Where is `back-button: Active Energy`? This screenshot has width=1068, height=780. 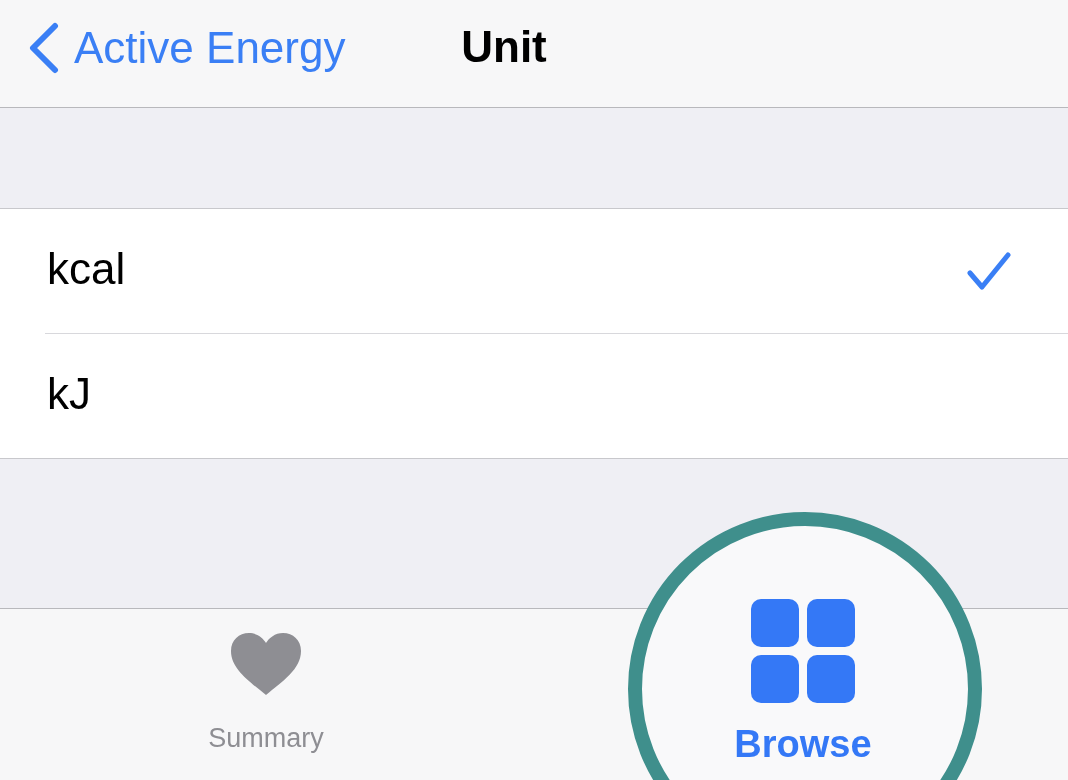
back-button: Active Energy is located at coordinates (173, 47).